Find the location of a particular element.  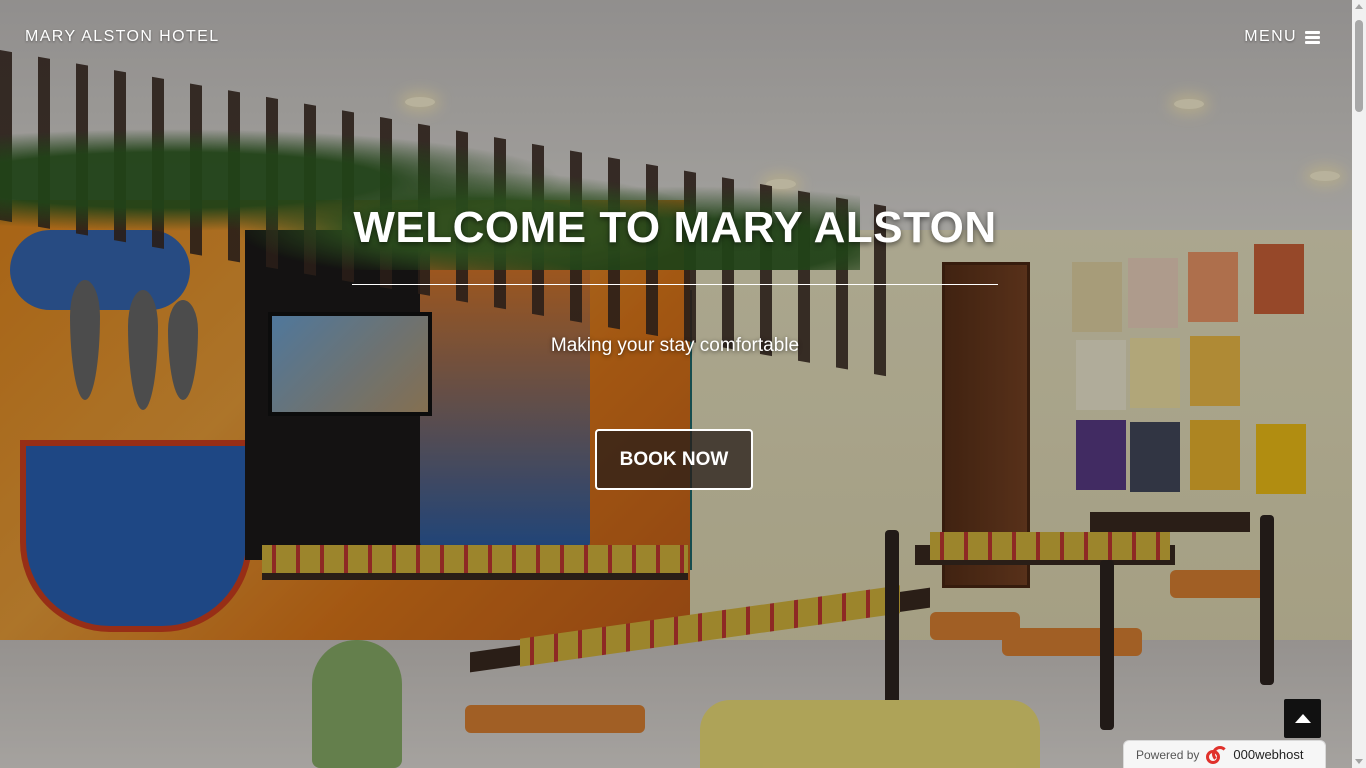

caret-up-icon is located at coordinates (1302, 718).